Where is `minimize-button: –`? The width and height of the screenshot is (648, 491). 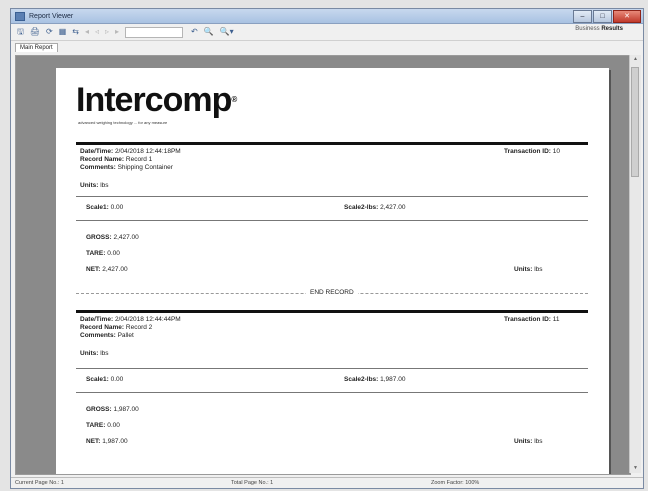 minimize-button: – is located at coordinates (582, 16).